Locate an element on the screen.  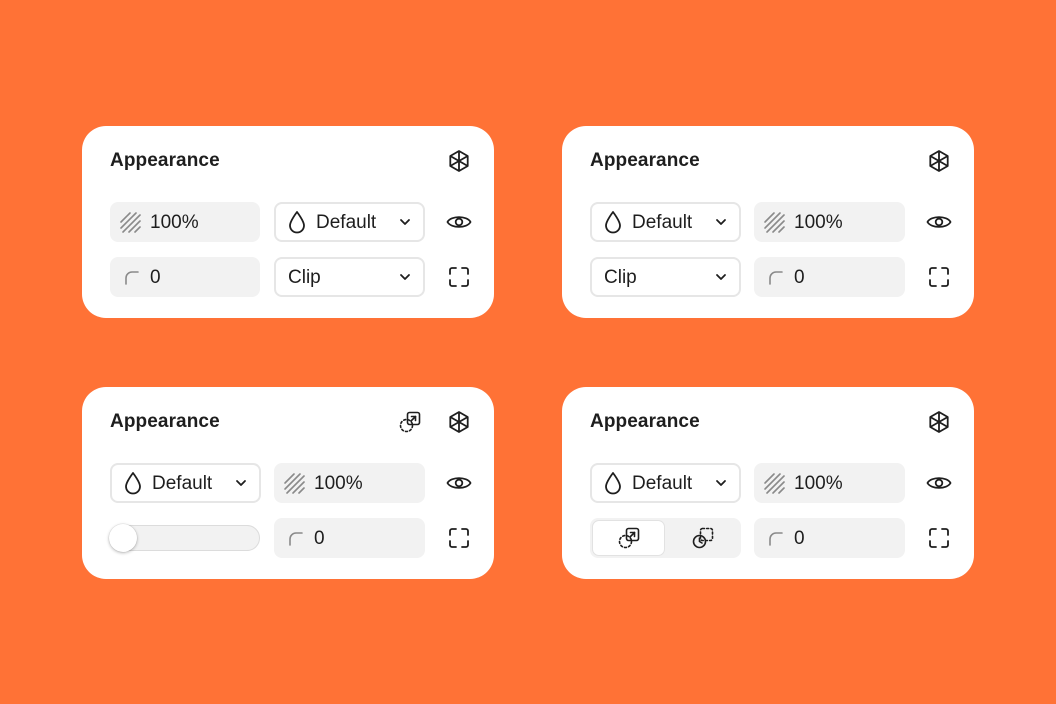
clip-timer-icon is located at coordinates (703, 538).